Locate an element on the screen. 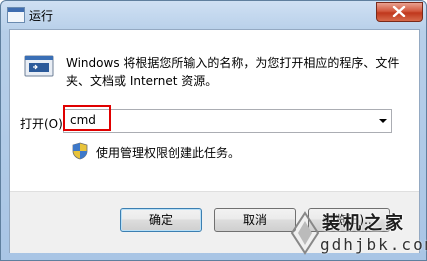 This screenshot has height=261, width=427. open-label: 打开(O): is located at coordinates (43, 124).